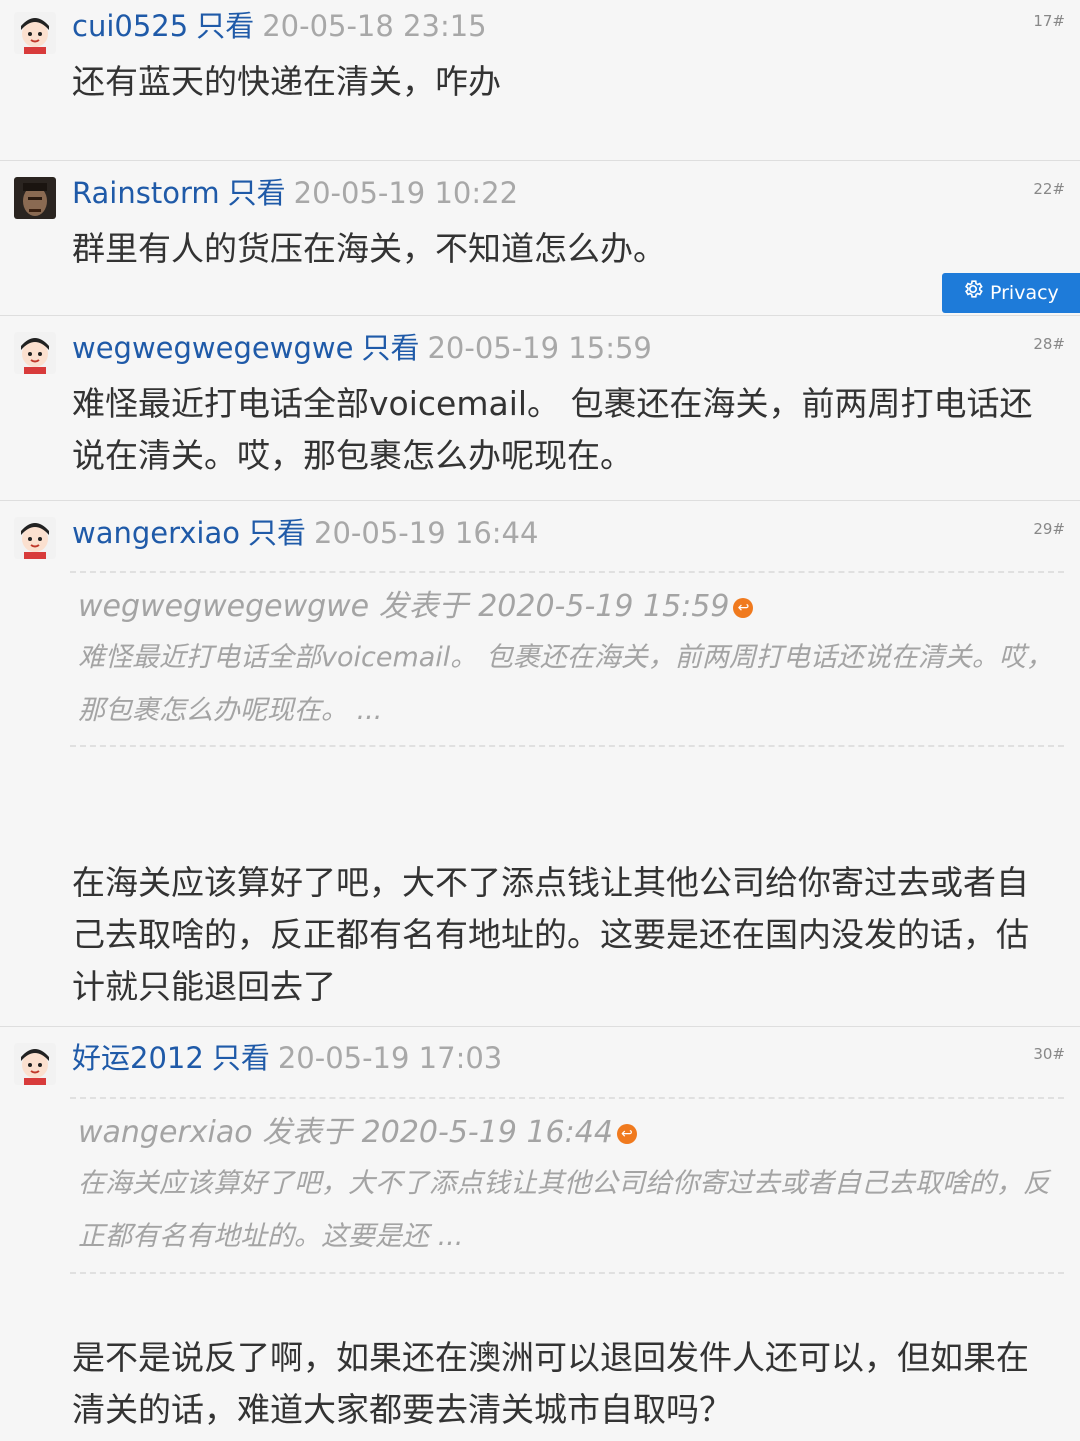 This screenshot has width=1080, height=1441. Describe the element at coordinates (390, 1058) in the screenshot. I see `post-time: 20-05-19 17:03` at that location.